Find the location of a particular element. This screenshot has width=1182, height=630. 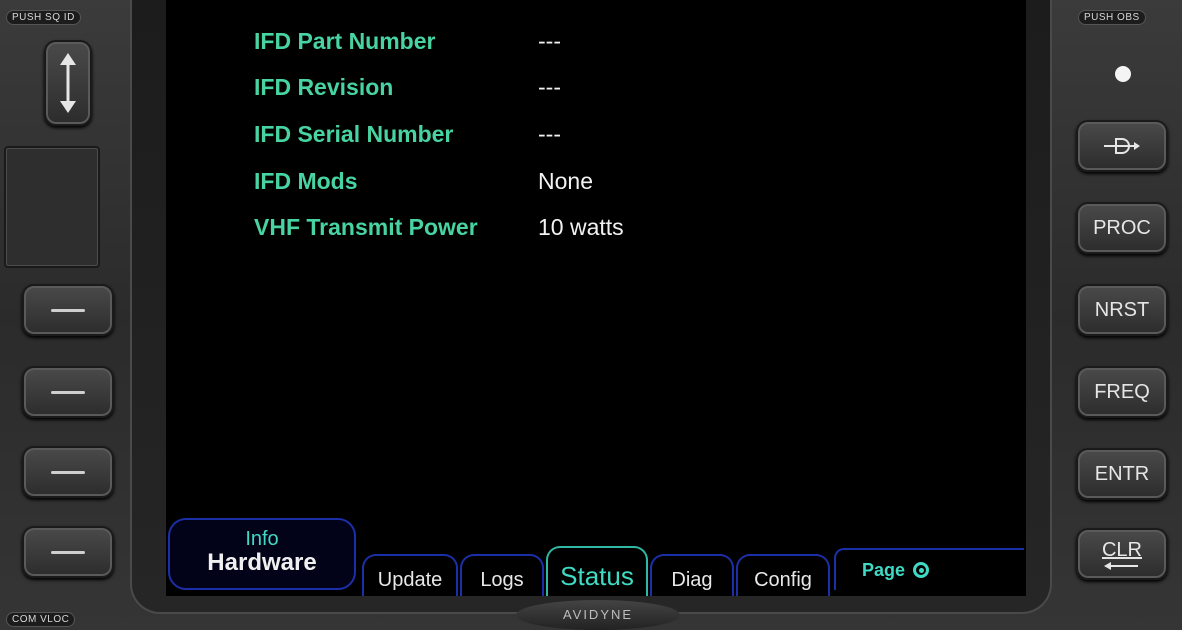

squawk-knob-button is located at coordinates (68, 83).